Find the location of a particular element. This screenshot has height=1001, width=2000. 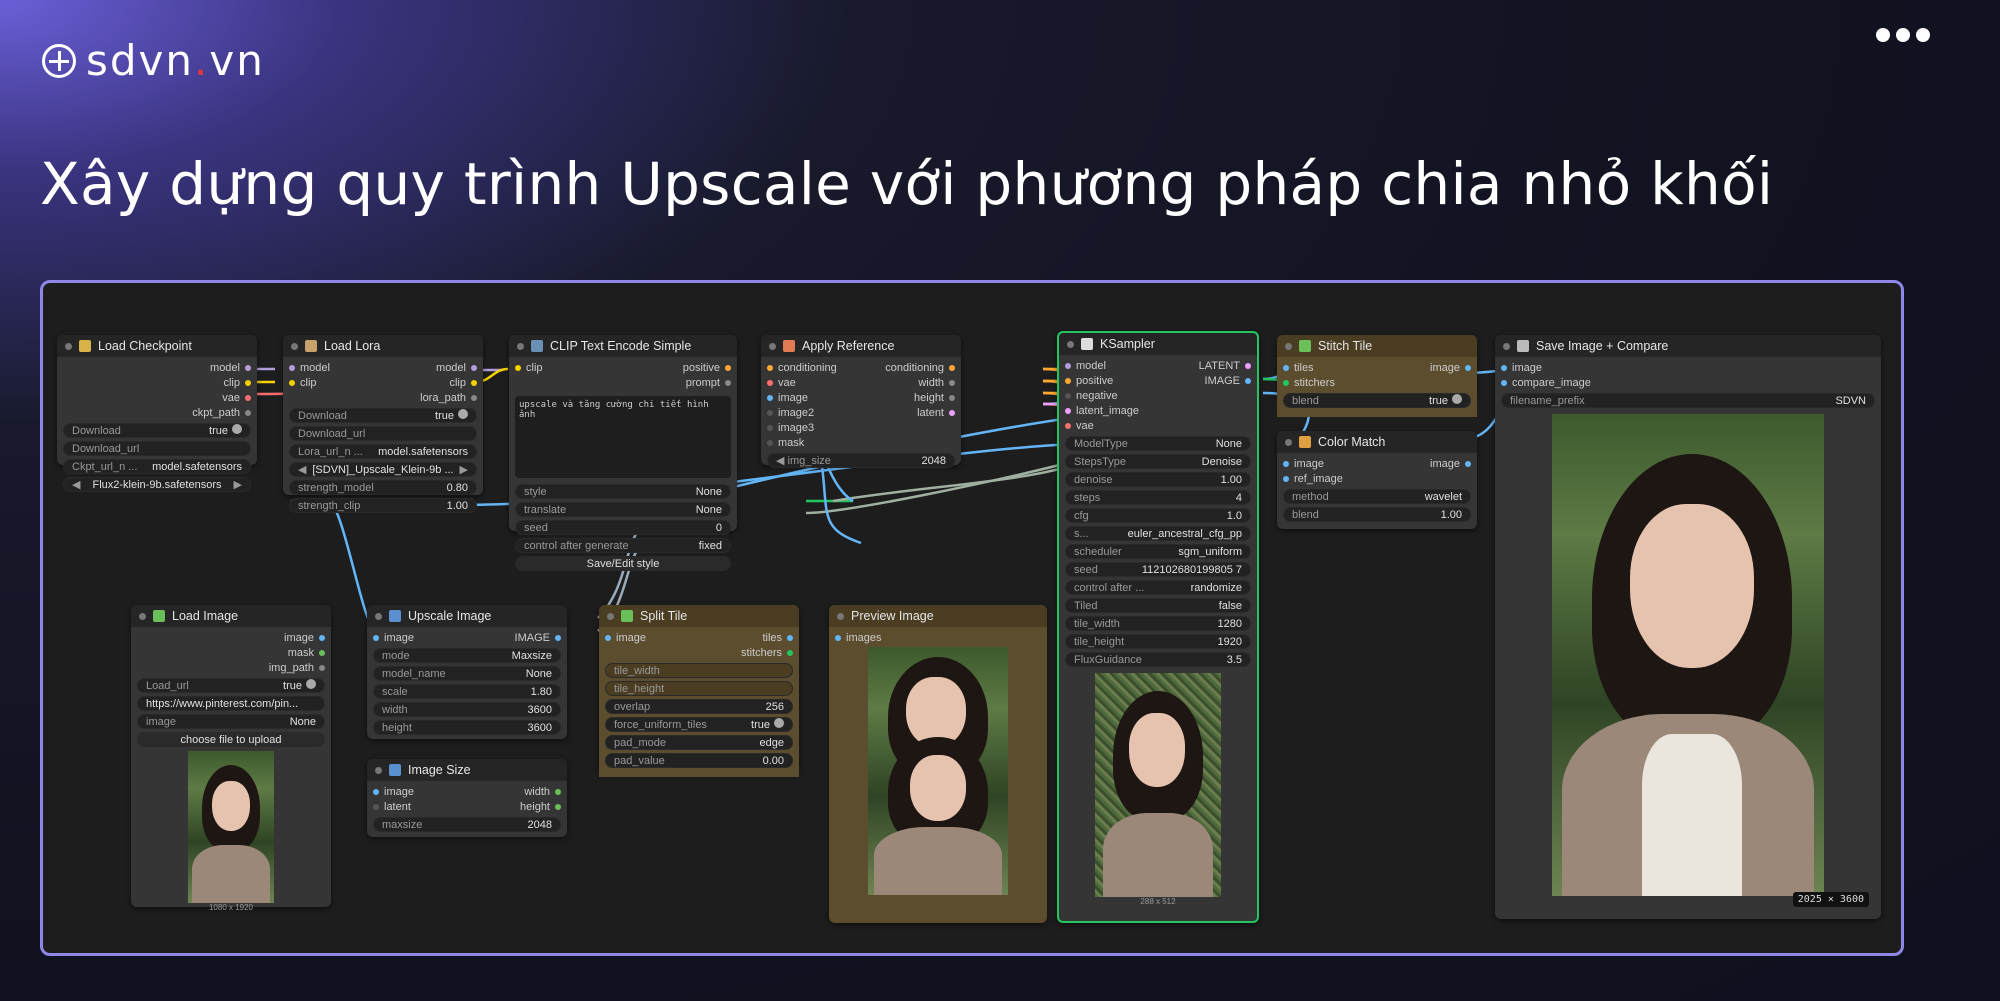

node-header: KSampler is located at coordinates (1158, 344).